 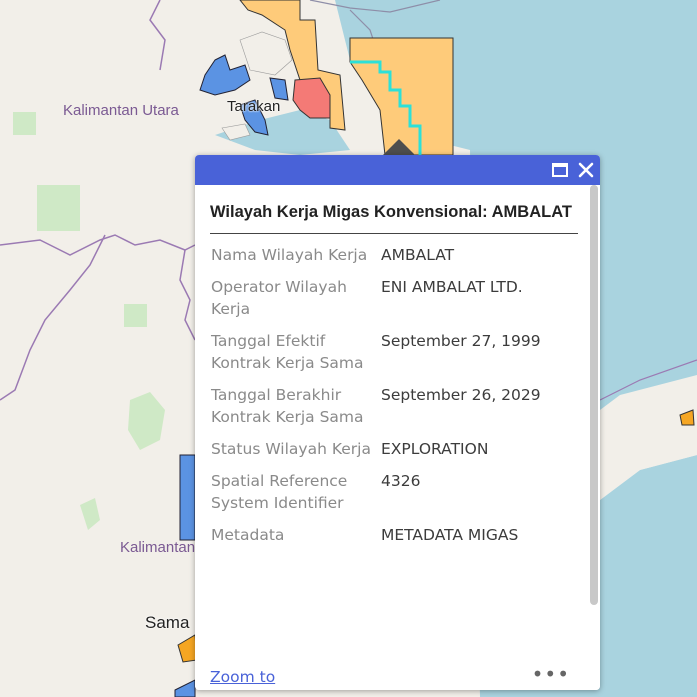 What do you see at coordinates (289, 255) in the screenshot?
I see `attribute-key: Nama Wilayah Kerja` at bounding box center [289, 255].